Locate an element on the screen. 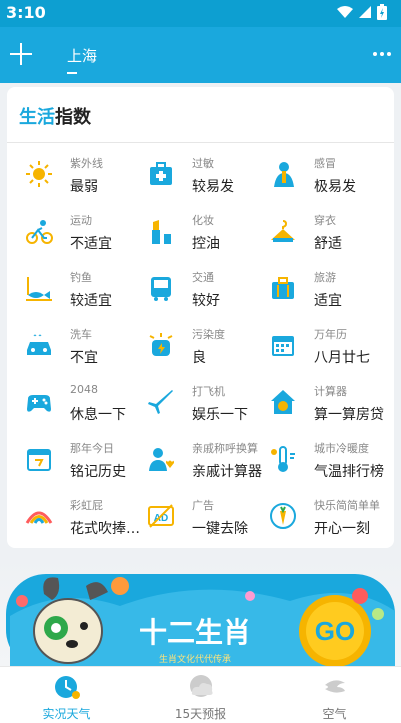 The image size is (401, 723). more-options-icon is located at coordinates (382, 54).